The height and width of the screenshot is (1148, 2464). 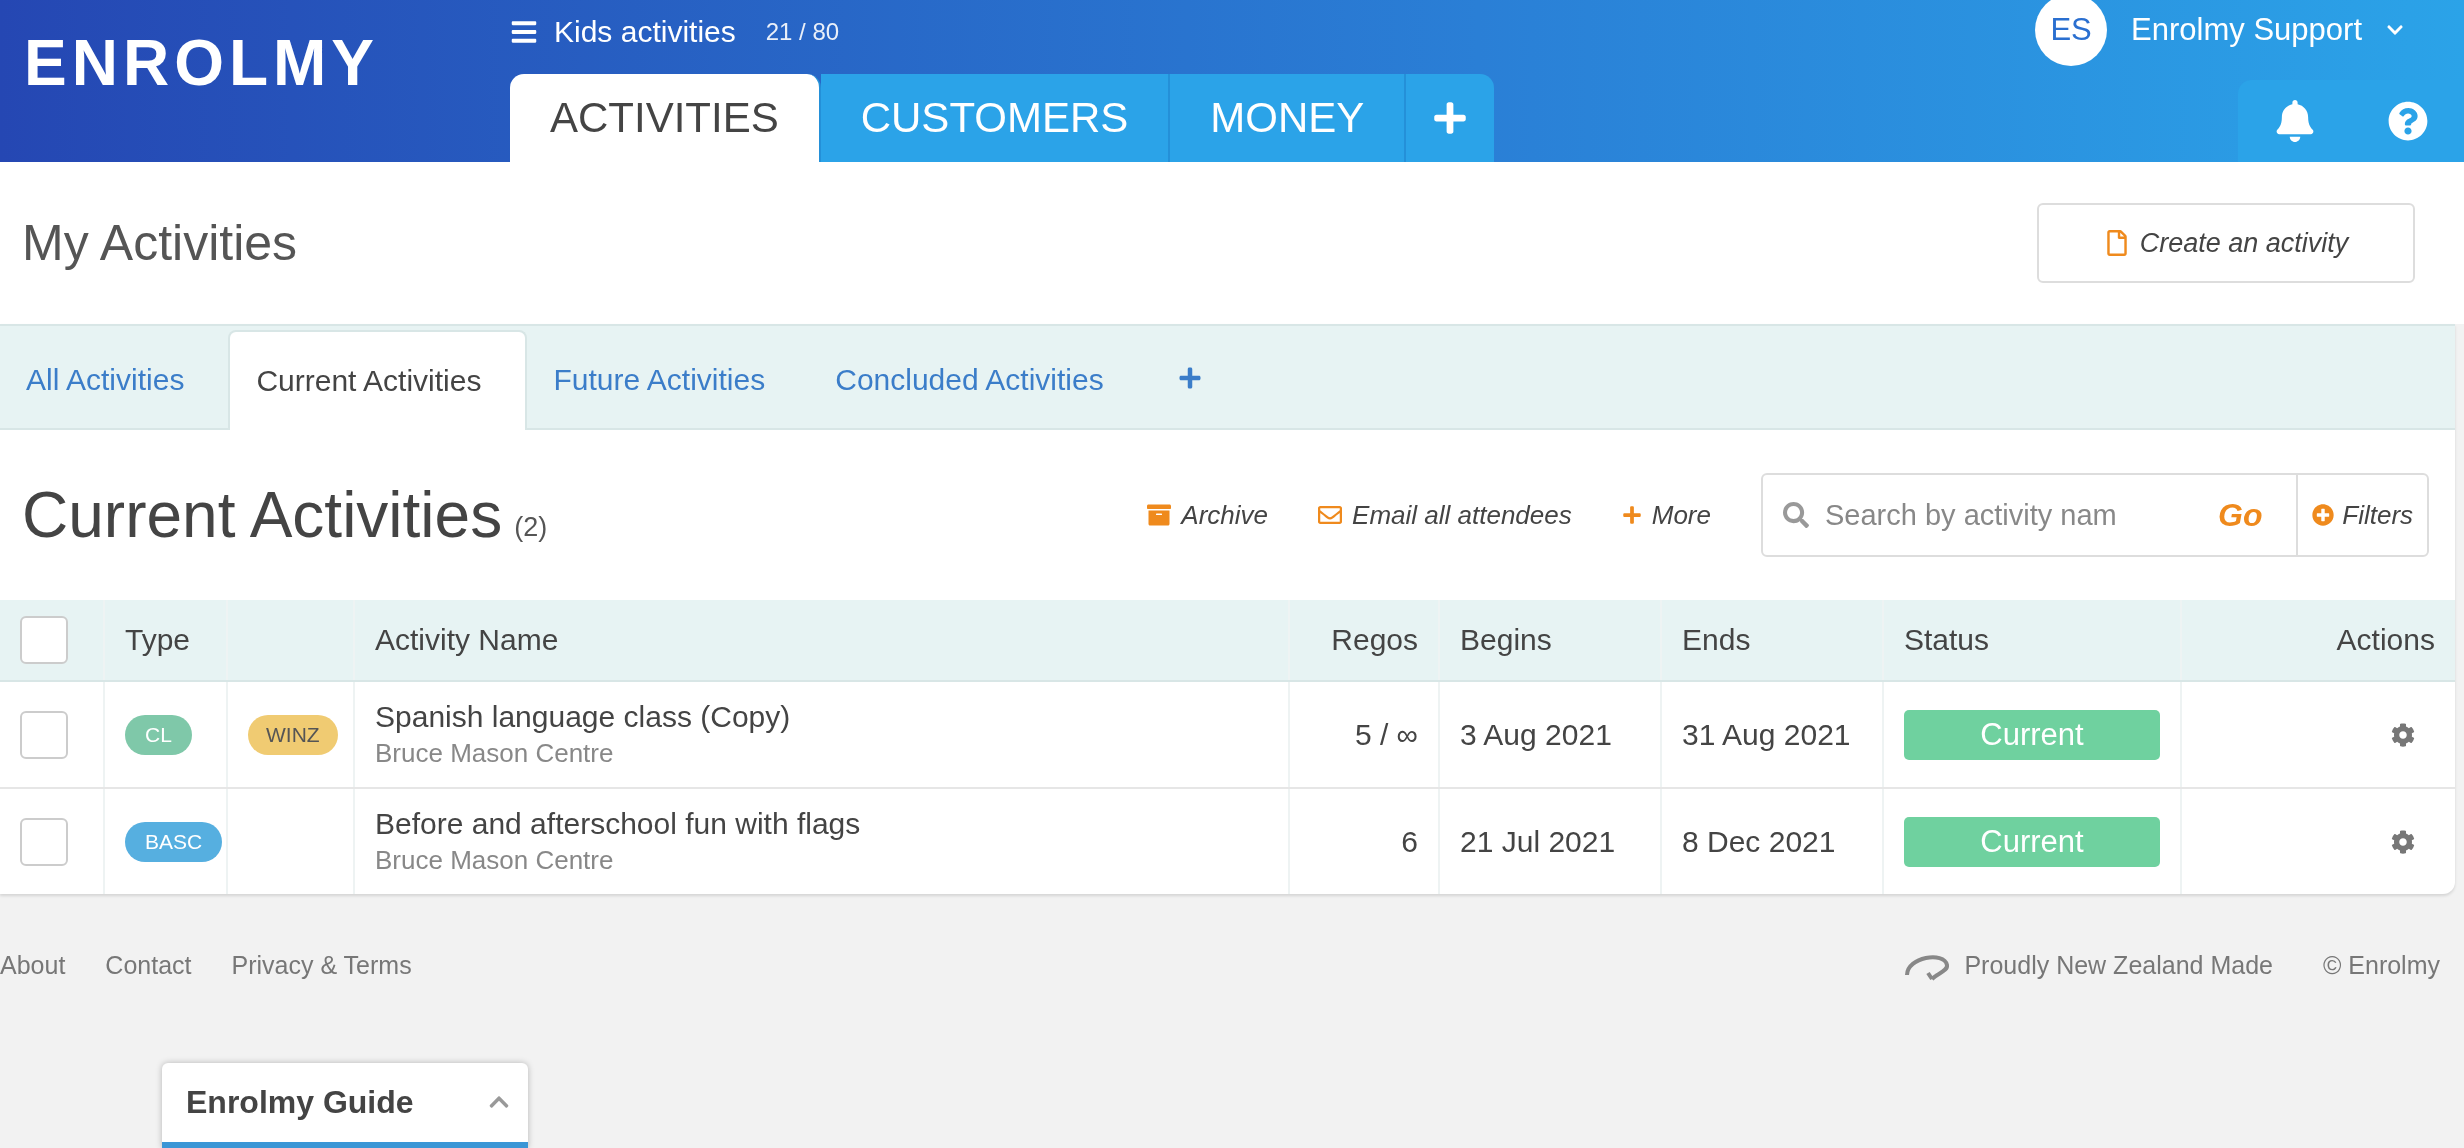 I want to click on column-header: Ends, so click(x=1716, y=640).